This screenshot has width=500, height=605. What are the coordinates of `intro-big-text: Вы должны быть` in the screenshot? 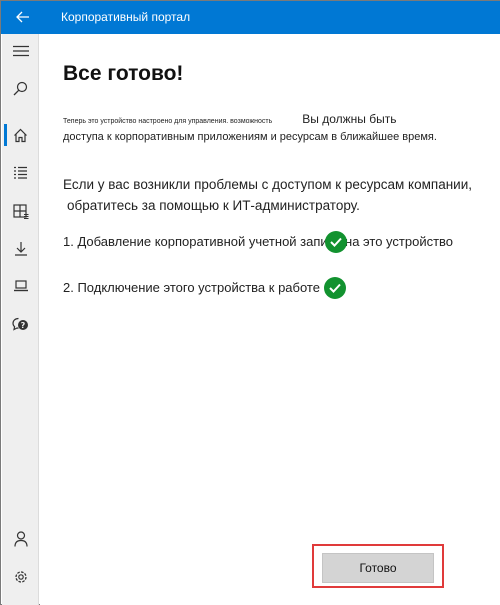 It's located at (349, 119).